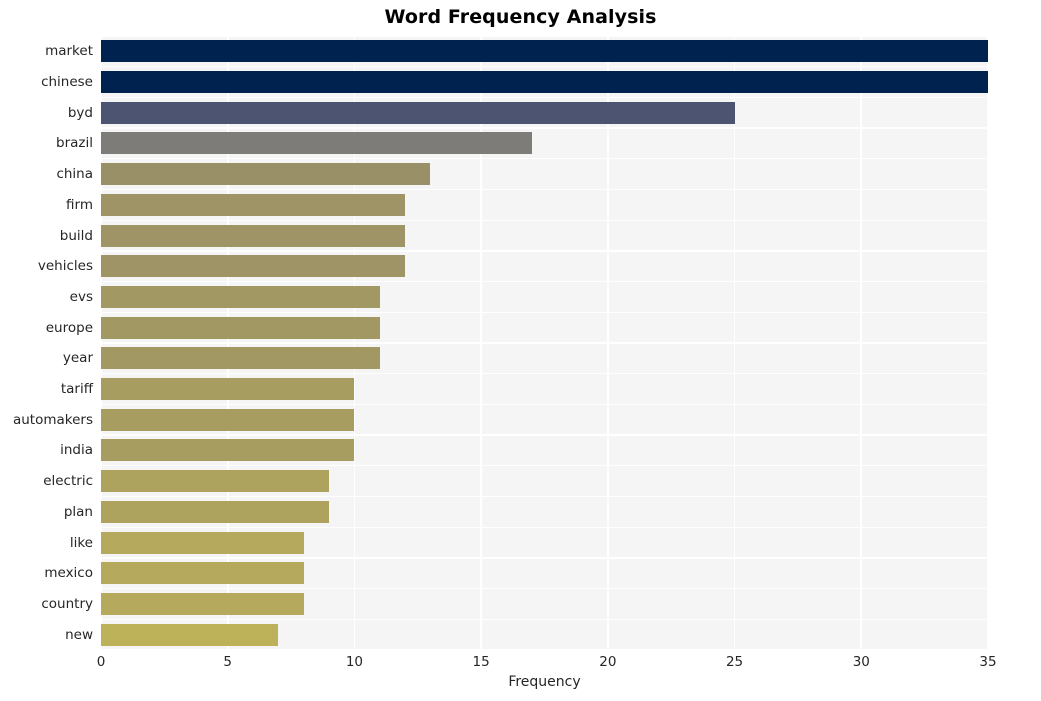 This screenshot has width=1041, height=701. Describe the element at coordinates (52, 419) in the screenshot. I see `y-axis-tick-label: automakers` at that location.